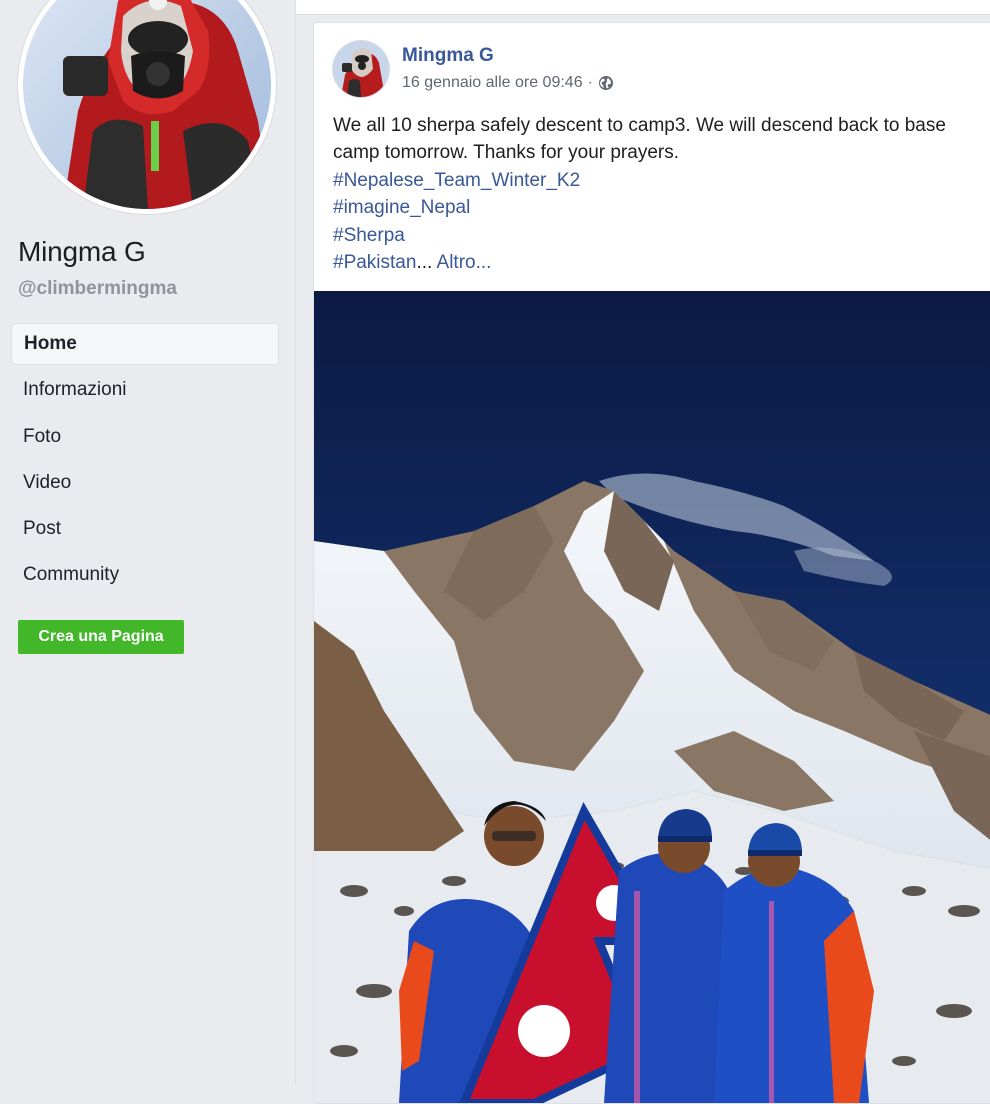 This screenshot has width=990, height=1104. I want to click on post-author: Mingma G, so click(448, 56).